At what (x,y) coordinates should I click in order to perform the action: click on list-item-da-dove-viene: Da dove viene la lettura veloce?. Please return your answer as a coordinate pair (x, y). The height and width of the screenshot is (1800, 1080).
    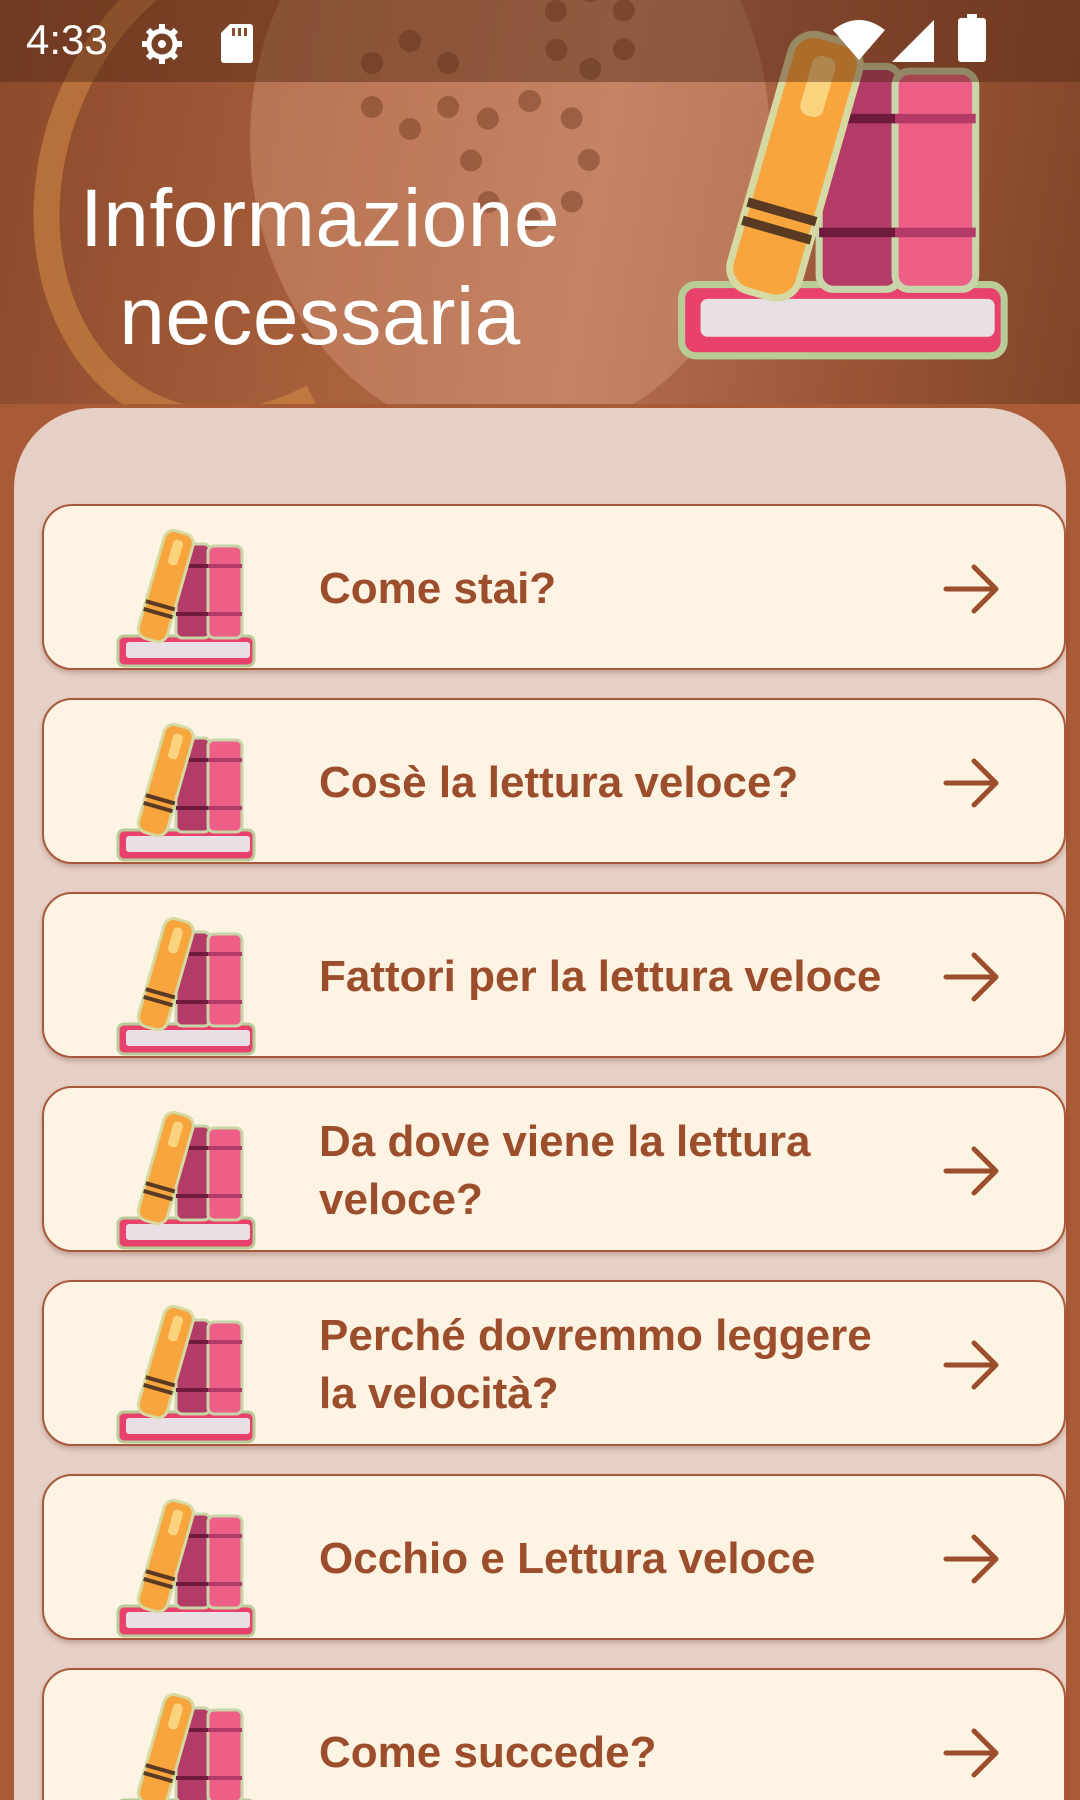
    Looking at the image, I should click on (554, 1169).